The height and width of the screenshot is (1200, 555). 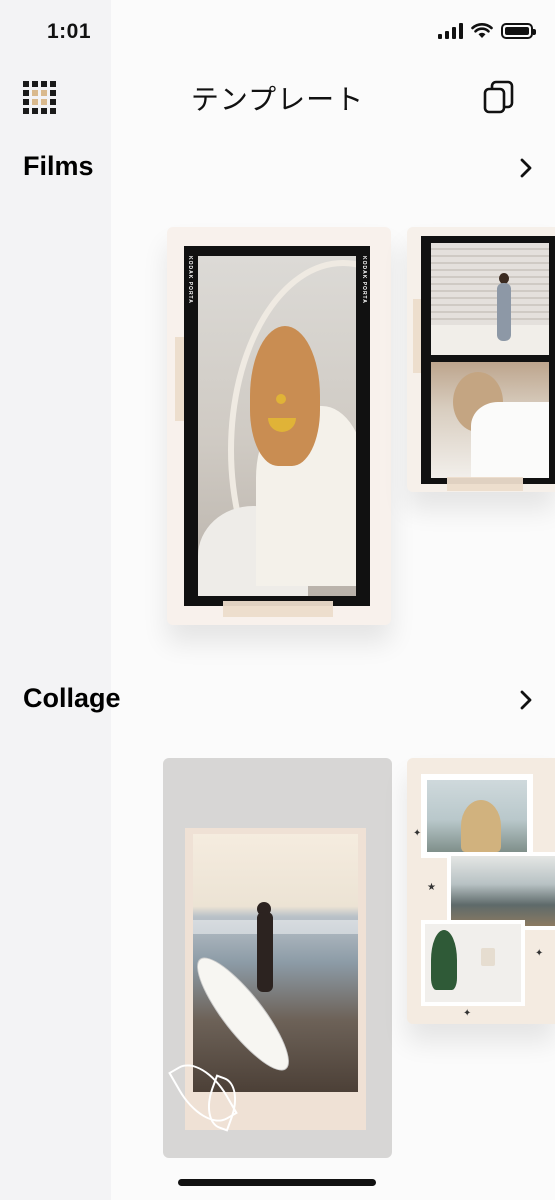 I want to click on star-decoration: ★, so click(x=431, y=887).